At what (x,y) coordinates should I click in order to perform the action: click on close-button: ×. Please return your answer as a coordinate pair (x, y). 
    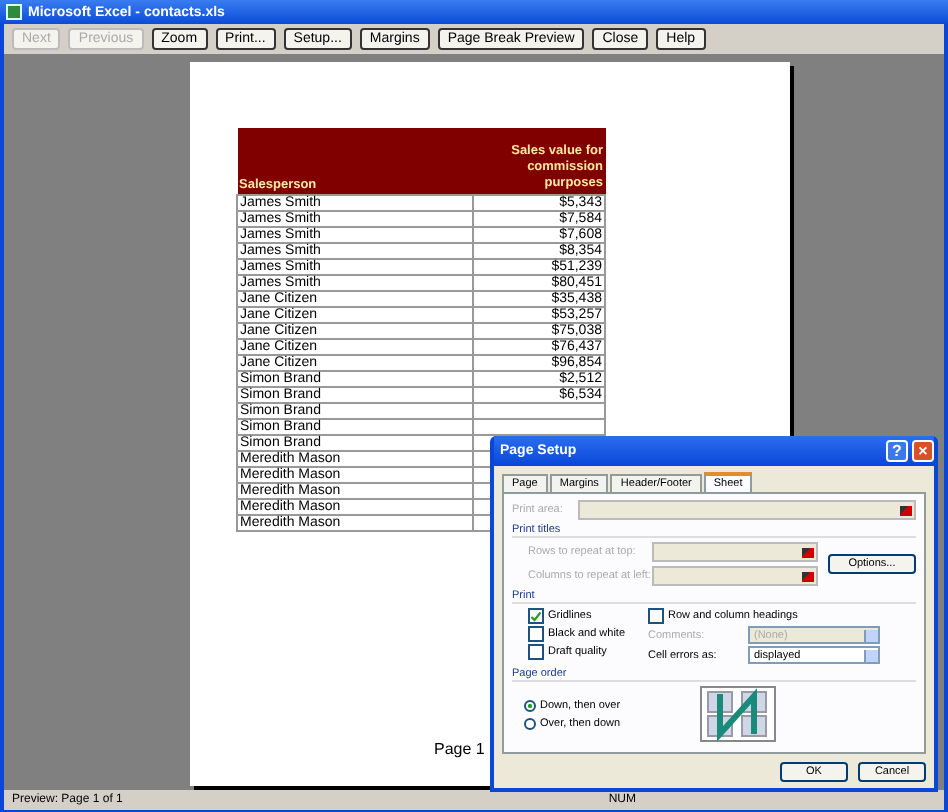
    Looking at the image, I should click on (923, 451).